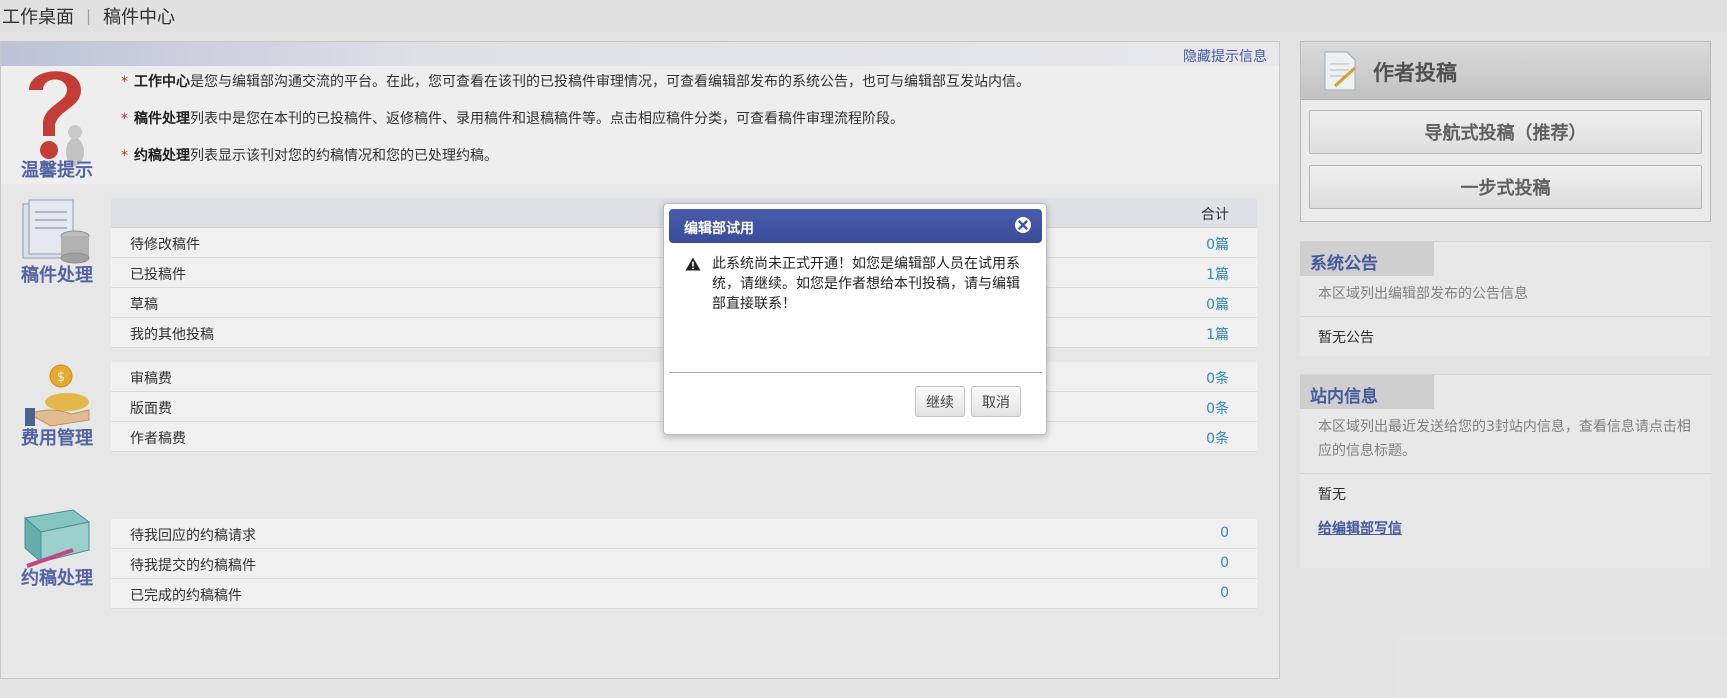 Image resolution: width=1727 pixels, height=698 pixels. Describe the element at coordinates (855, 372) in the screenshot. I see `dialog-divider` at that location.